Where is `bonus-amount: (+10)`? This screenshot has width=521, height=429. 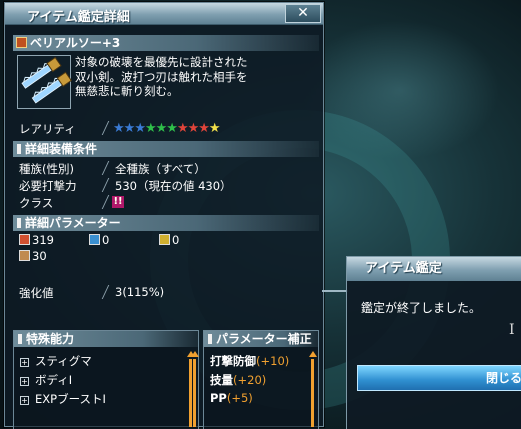 bonus-amount: (+10) is located at coordinates (273, 361).